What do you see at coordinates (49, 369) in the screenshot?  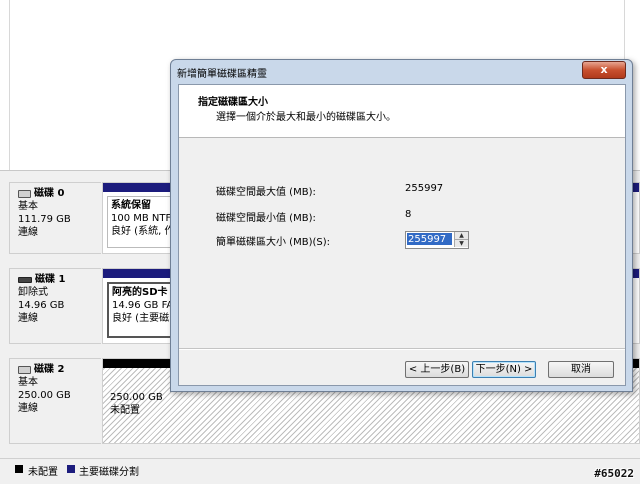 I see `disk-name: 磁碟 2` at bounding box center [49, 369].